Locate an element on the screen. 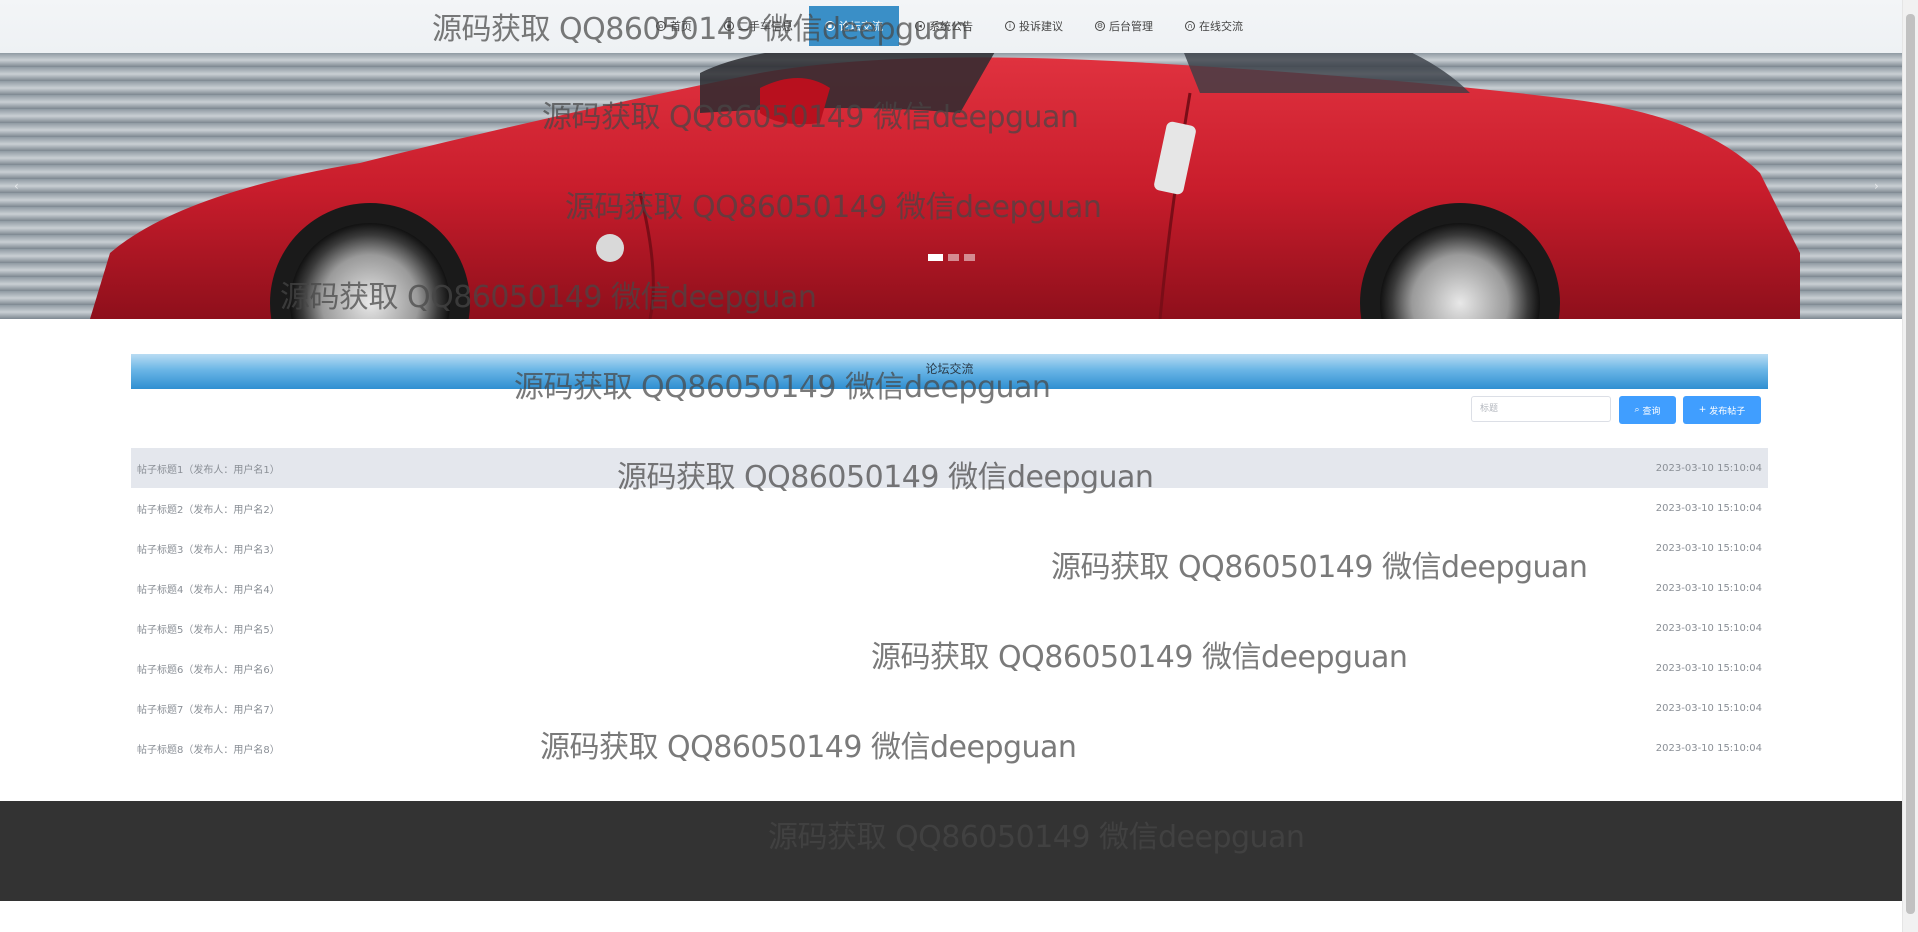  headset-icon: ∩ is located at coordinates (1190, 26).